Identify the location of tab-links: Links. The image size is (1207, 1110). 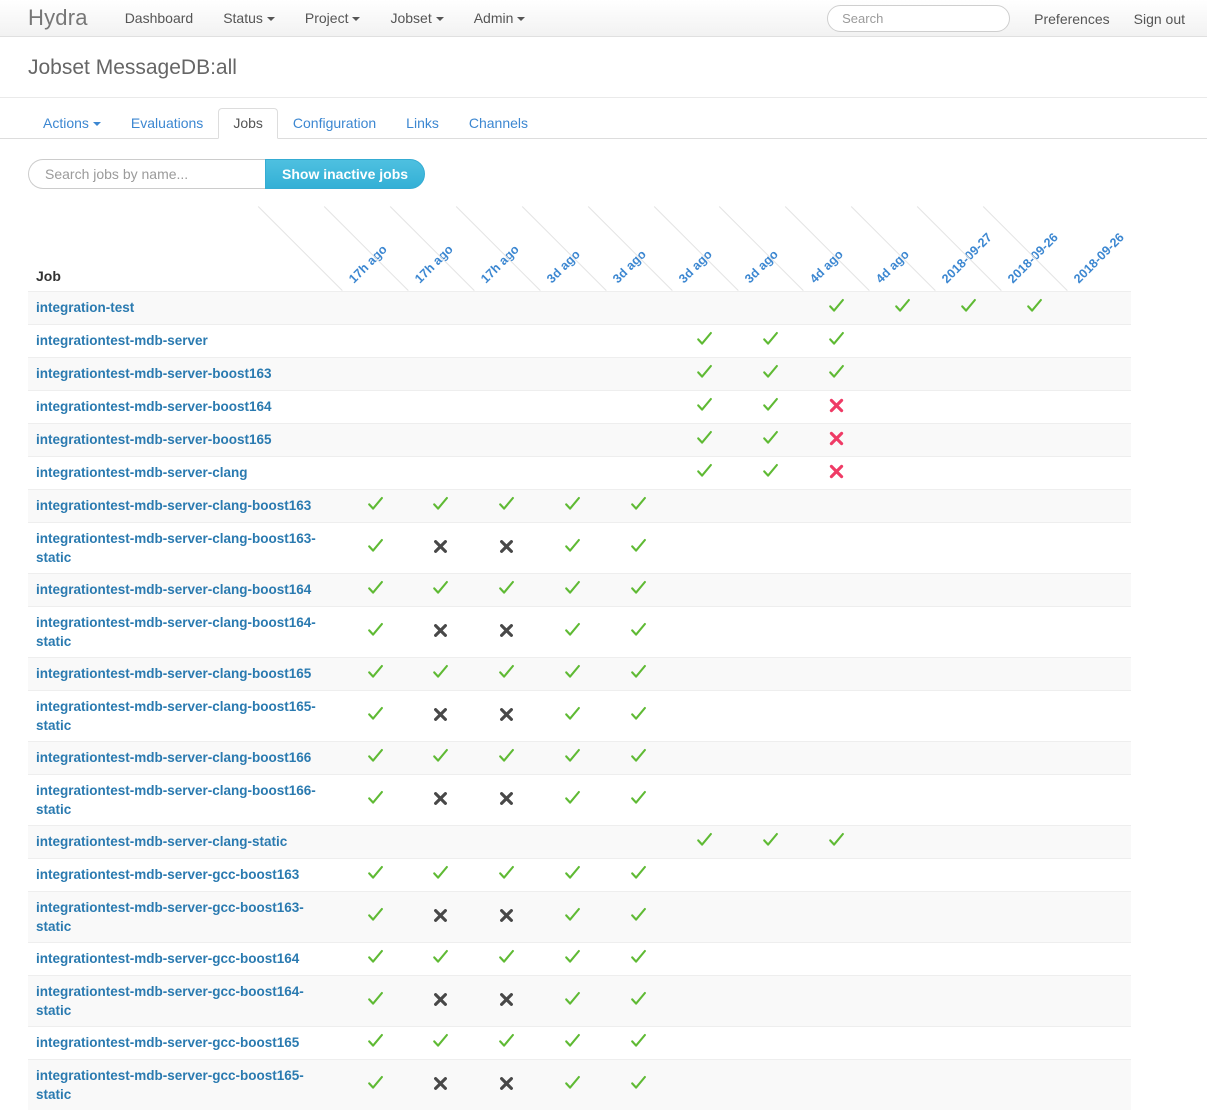
(422, 123).